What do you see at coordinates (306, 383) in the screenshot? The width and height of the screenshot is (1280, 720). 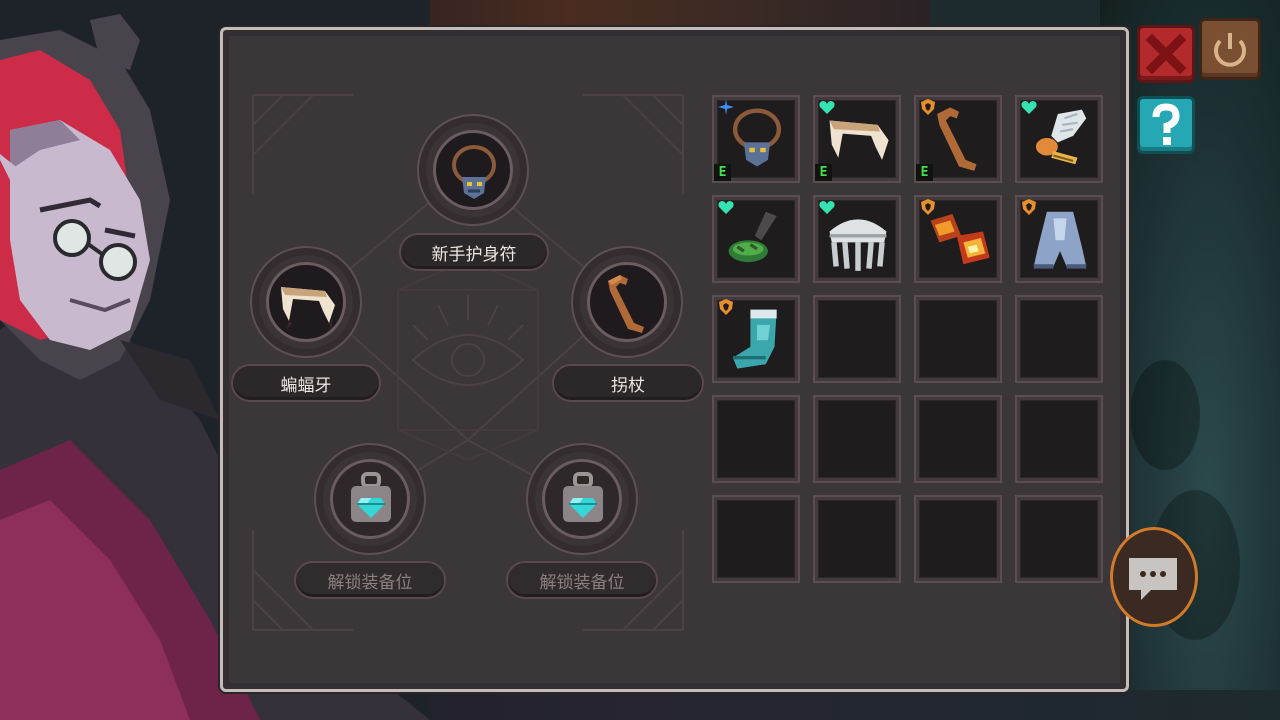 I see `equip-slot-fang-label: 蝙蝠牙` at bounding box center [306, 383].